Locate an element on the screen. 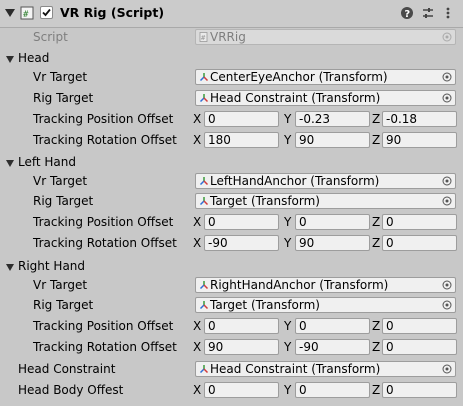 The image size is (463, 406). head-vr-target-field: CenterEyeAnchor (Transform) is located at coordinates (325, 77).